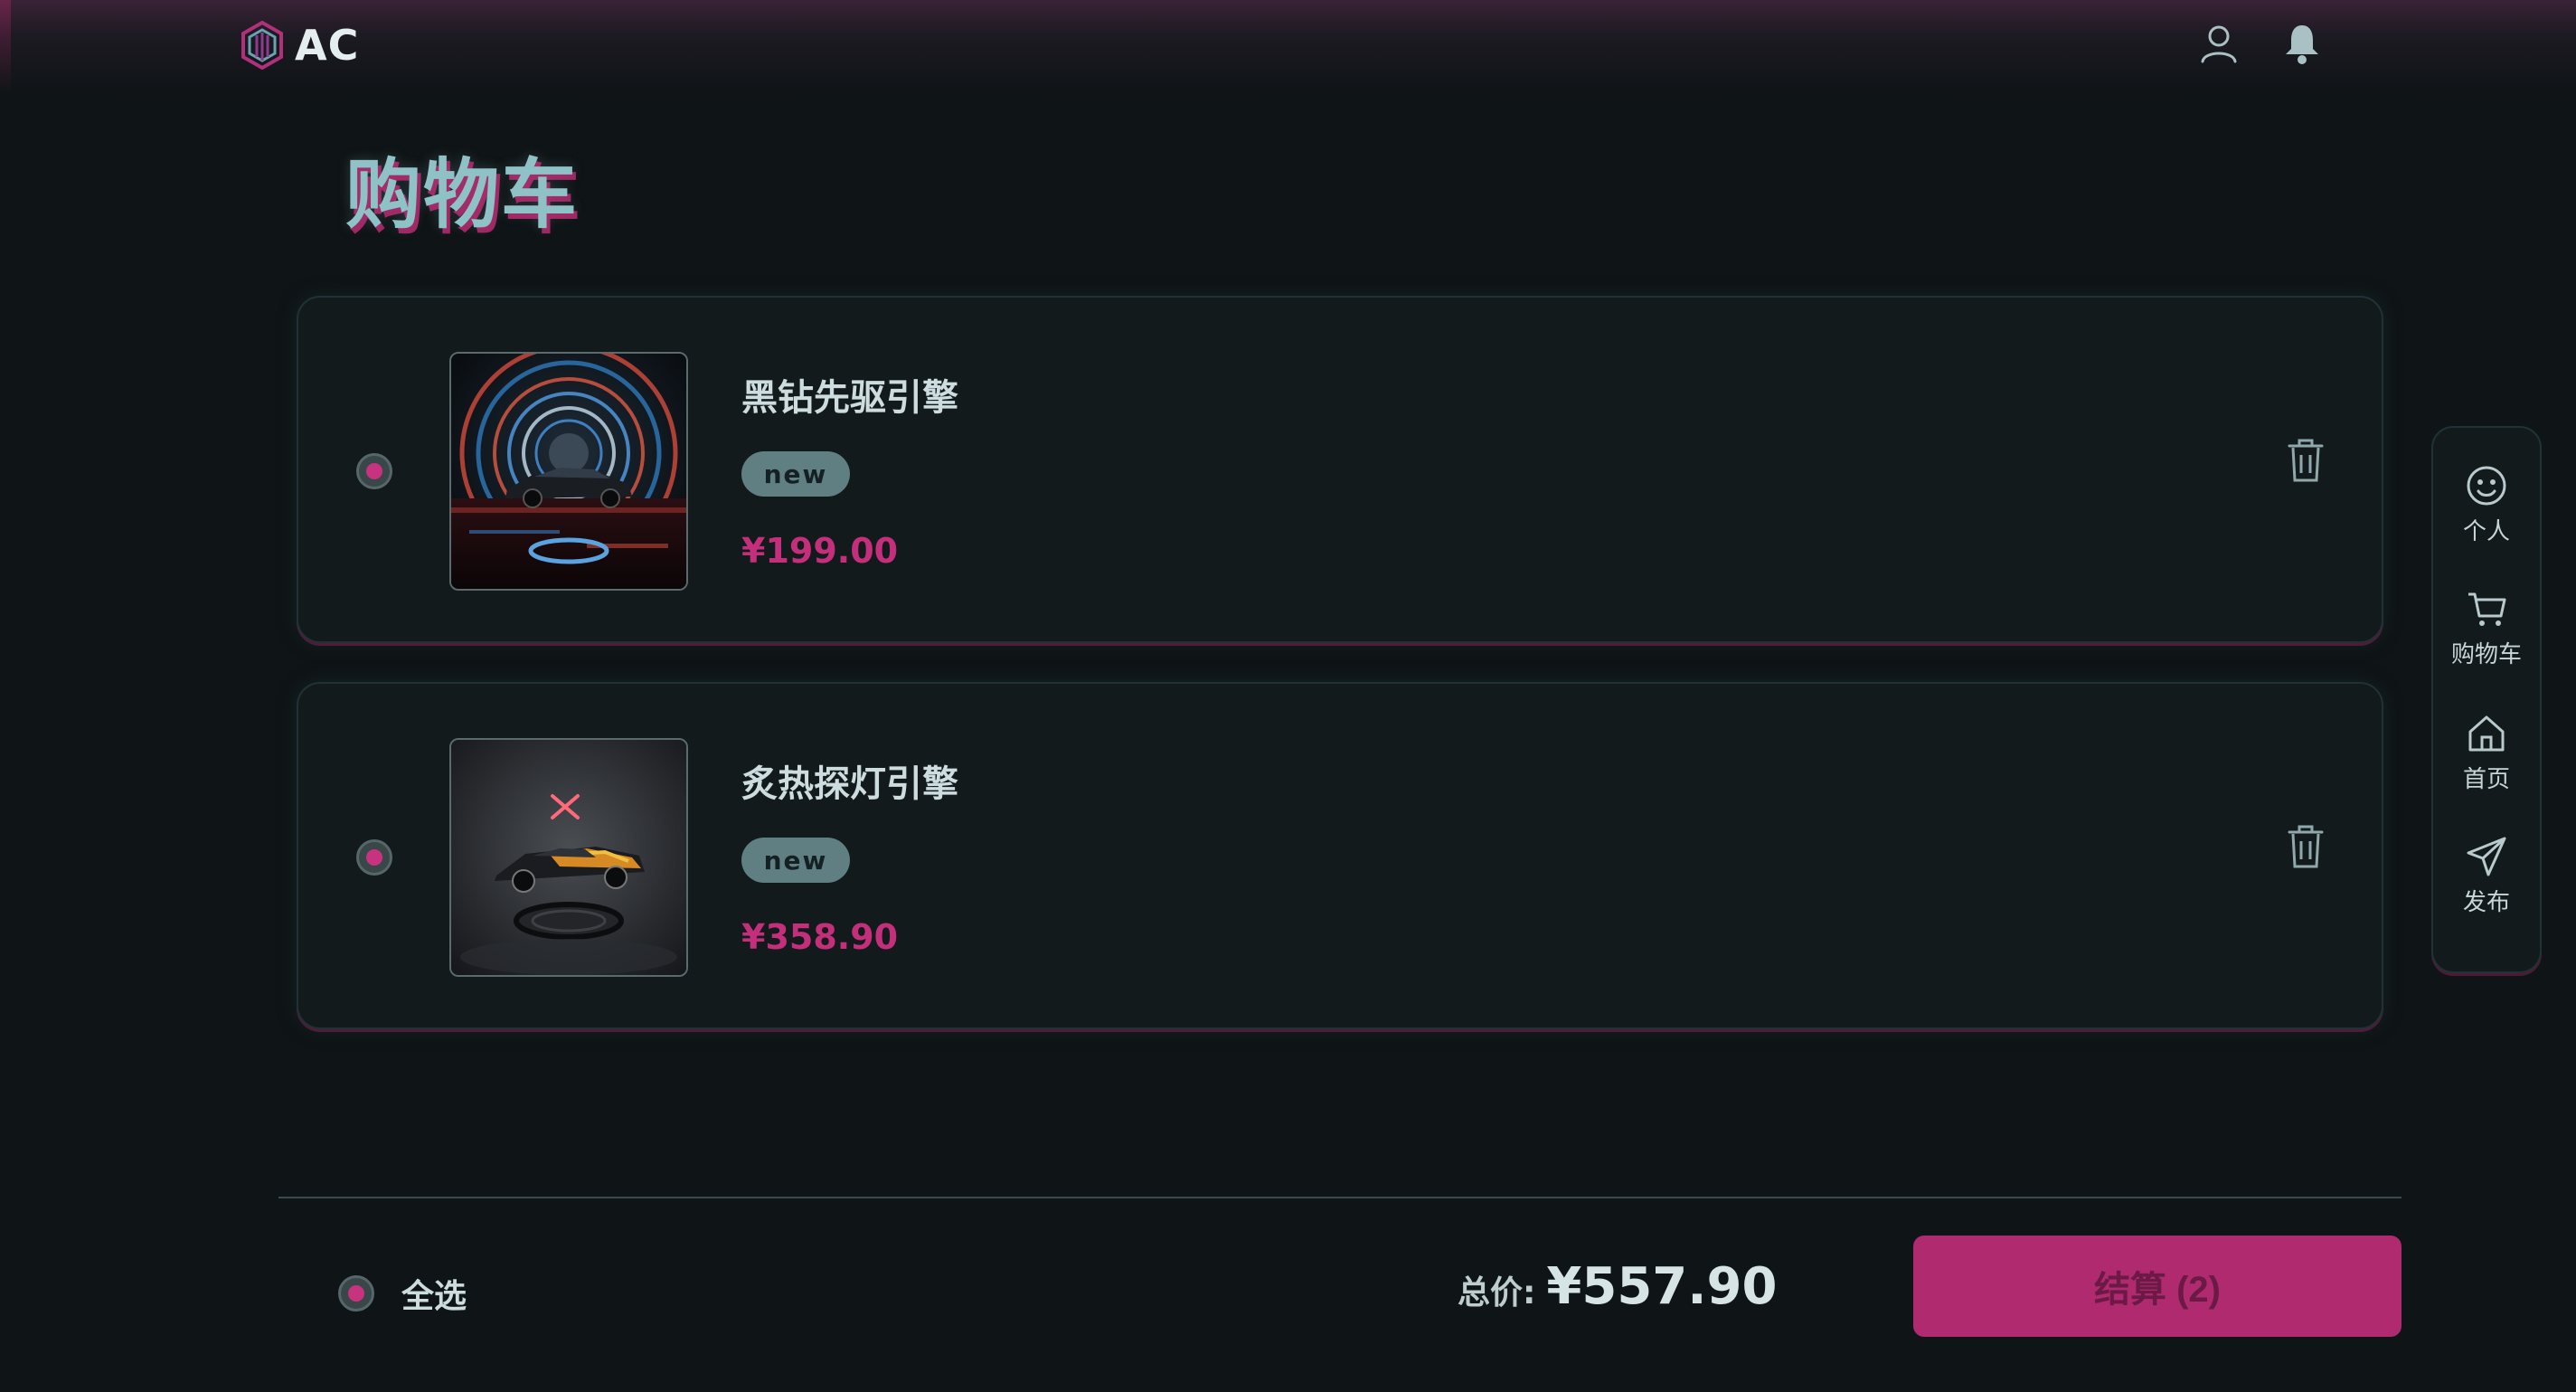 The height and width of the screenshot is (1392, 2576). I want to click on car-tunnel-image, so click(568, 471).